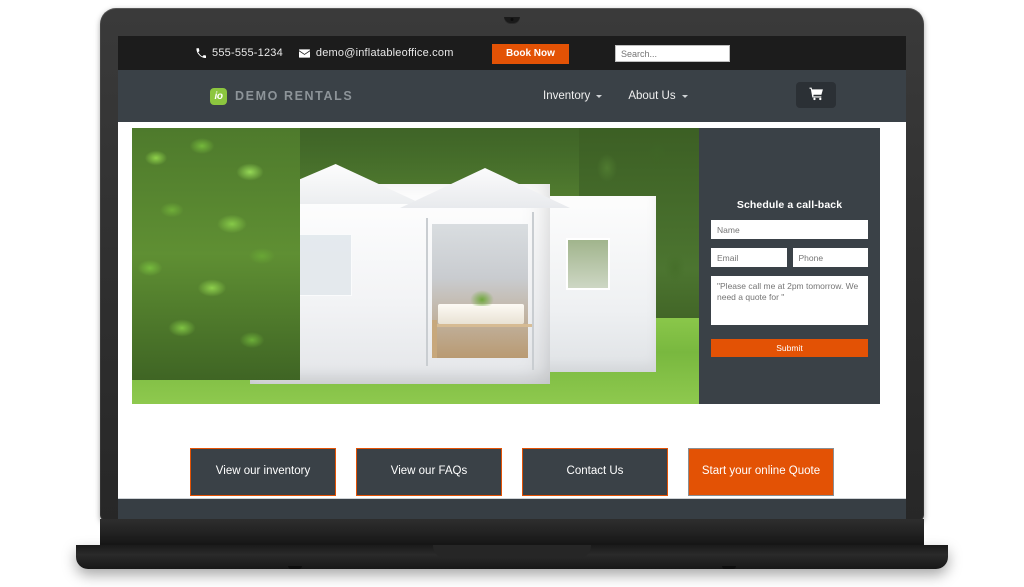 The image size is (1024, 587). I want to click on main-navigation-bar: io DEMO RENTALS Inventory About Us, so click(512, 96).